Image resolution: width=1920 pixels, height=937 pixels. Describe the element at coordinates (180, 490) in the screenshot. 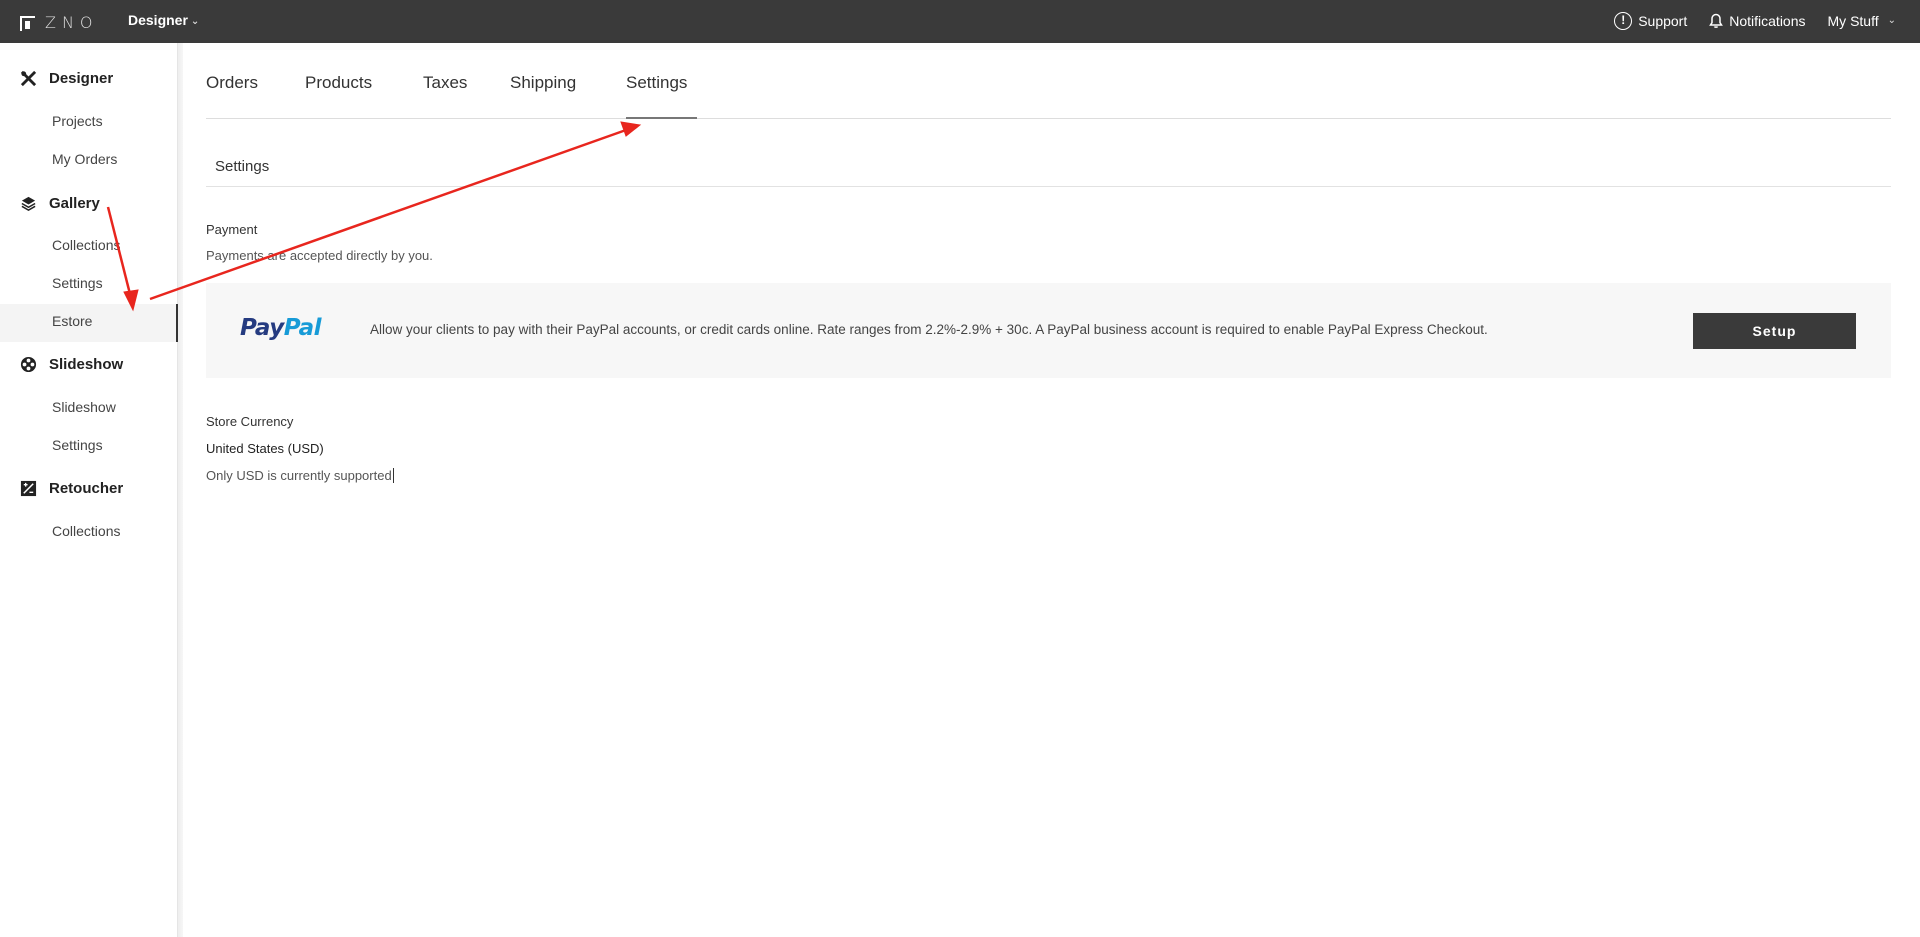

I see `sidebar-divider` at that location.